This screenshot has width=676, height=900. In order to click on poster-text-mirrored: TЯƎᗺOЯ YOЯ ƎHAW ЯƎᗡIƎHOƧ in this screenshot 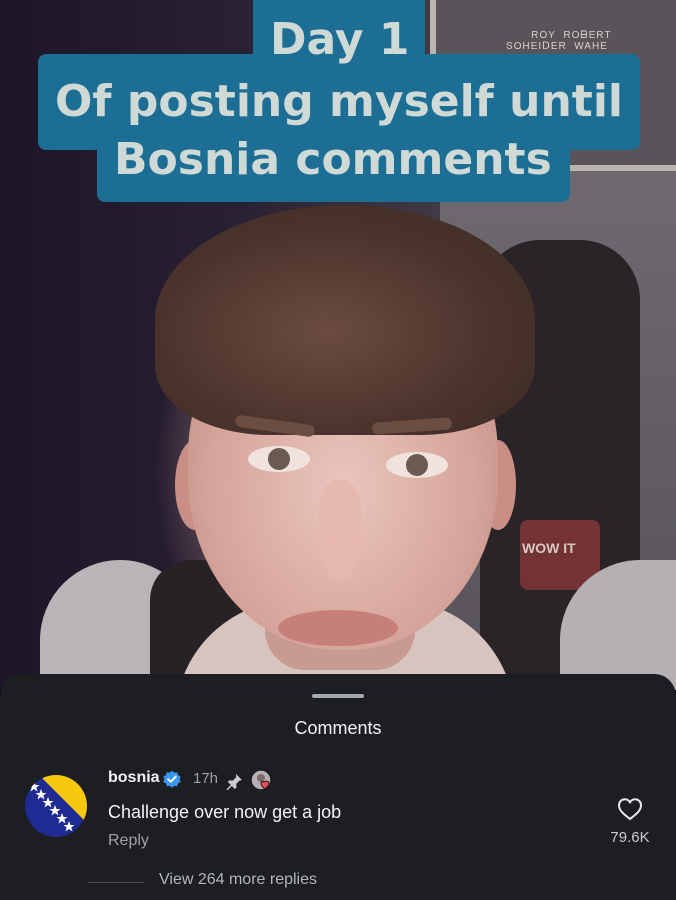, I will do `click(558, 41)`.